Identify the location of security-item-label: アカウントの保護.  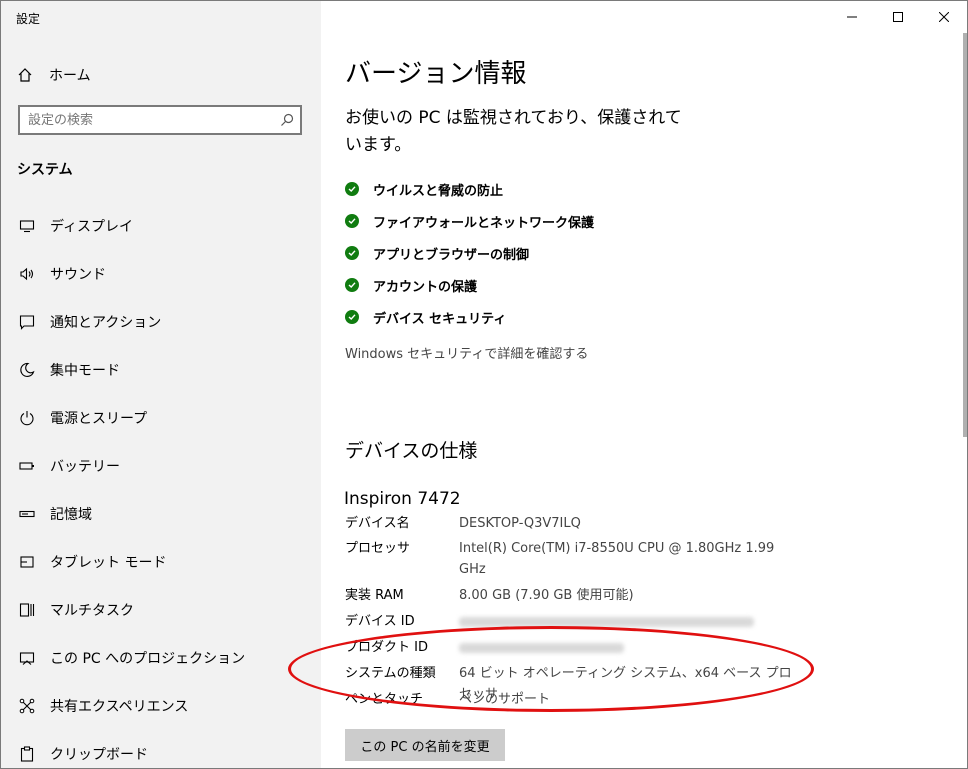
(425, 287).